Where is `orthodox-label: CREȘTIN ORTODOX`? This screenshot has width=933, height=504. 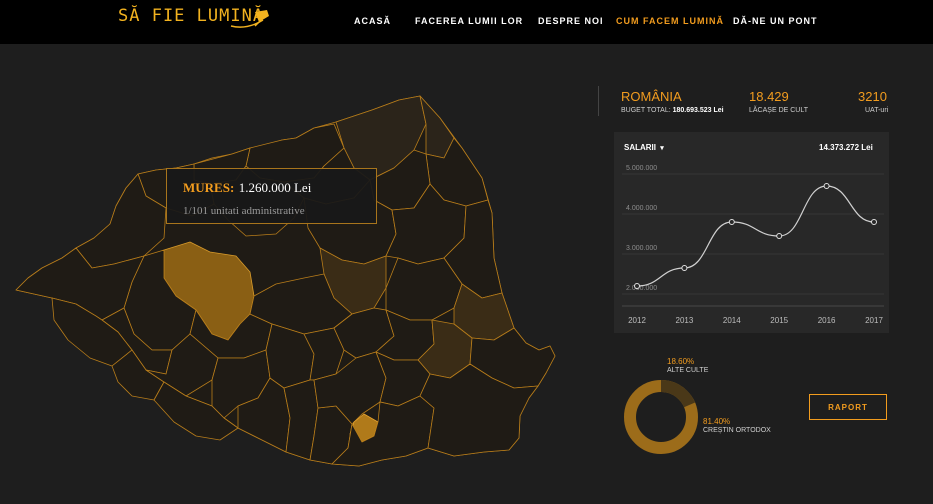 orthodox-label: CREȘTIN ORTODOX is located at coordinates (737, 430).